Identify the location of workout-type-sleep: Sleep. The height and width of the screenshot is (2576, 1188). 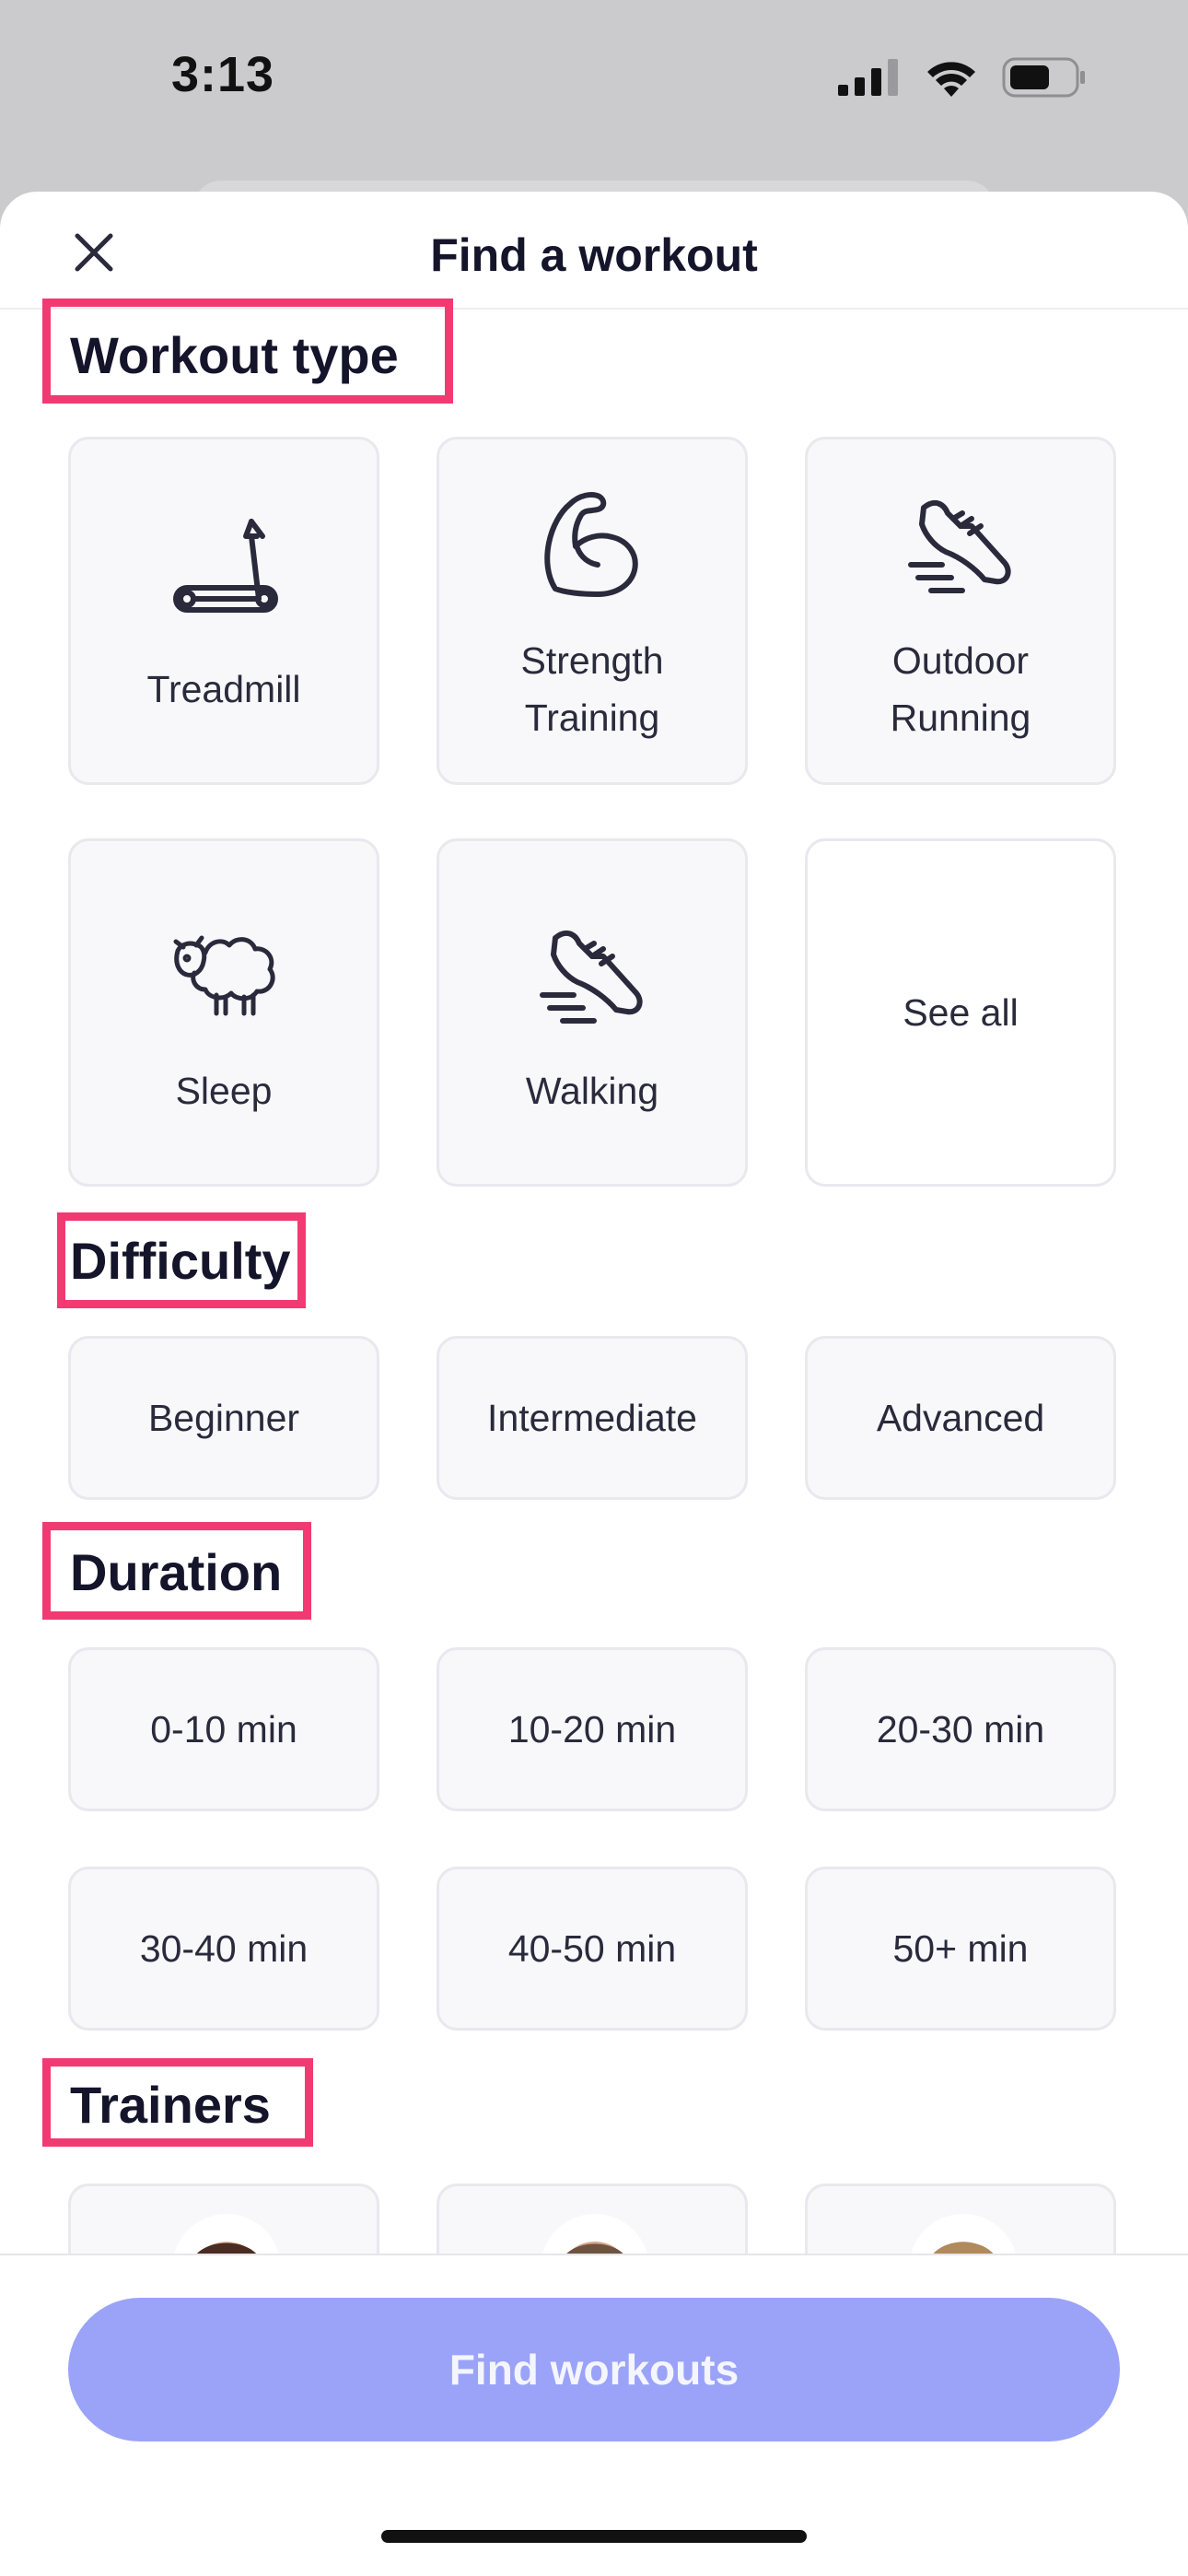
(223, 1012).